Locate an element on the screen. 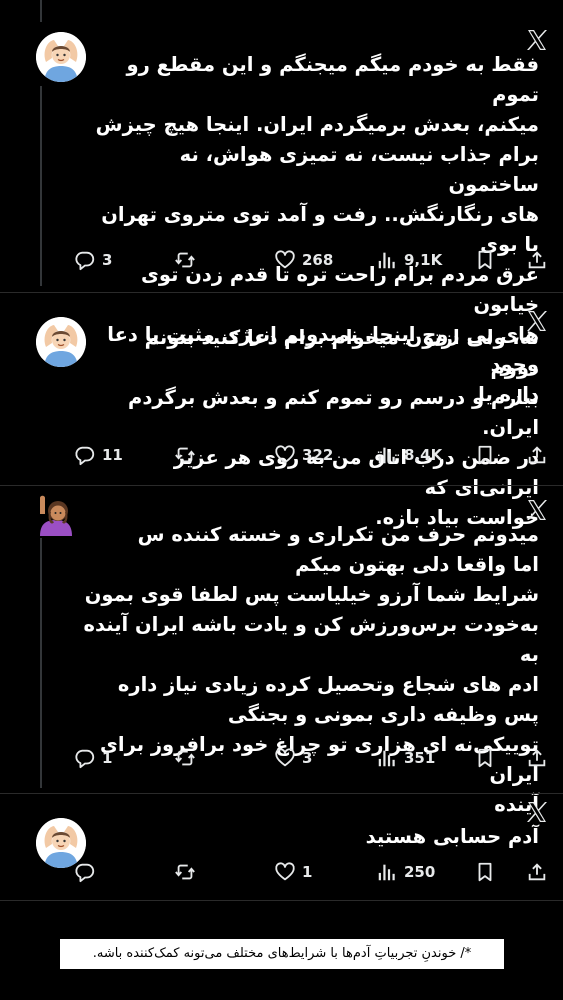 This screenshot has width=563, height=1000. views-button: 9,1K is located at coordinates (409, 260).